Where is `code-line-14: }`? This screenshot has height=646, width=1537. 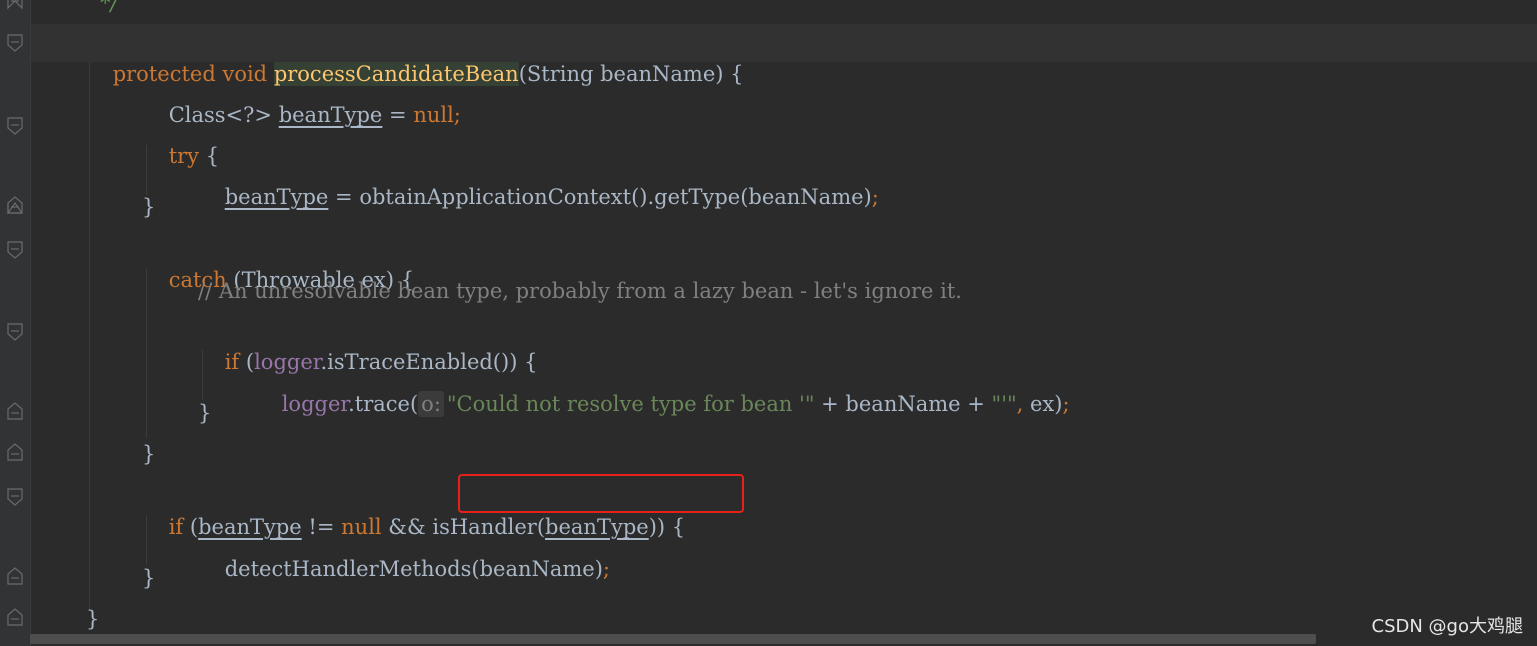 code-line-14: } is located at coordinates (148, 578).